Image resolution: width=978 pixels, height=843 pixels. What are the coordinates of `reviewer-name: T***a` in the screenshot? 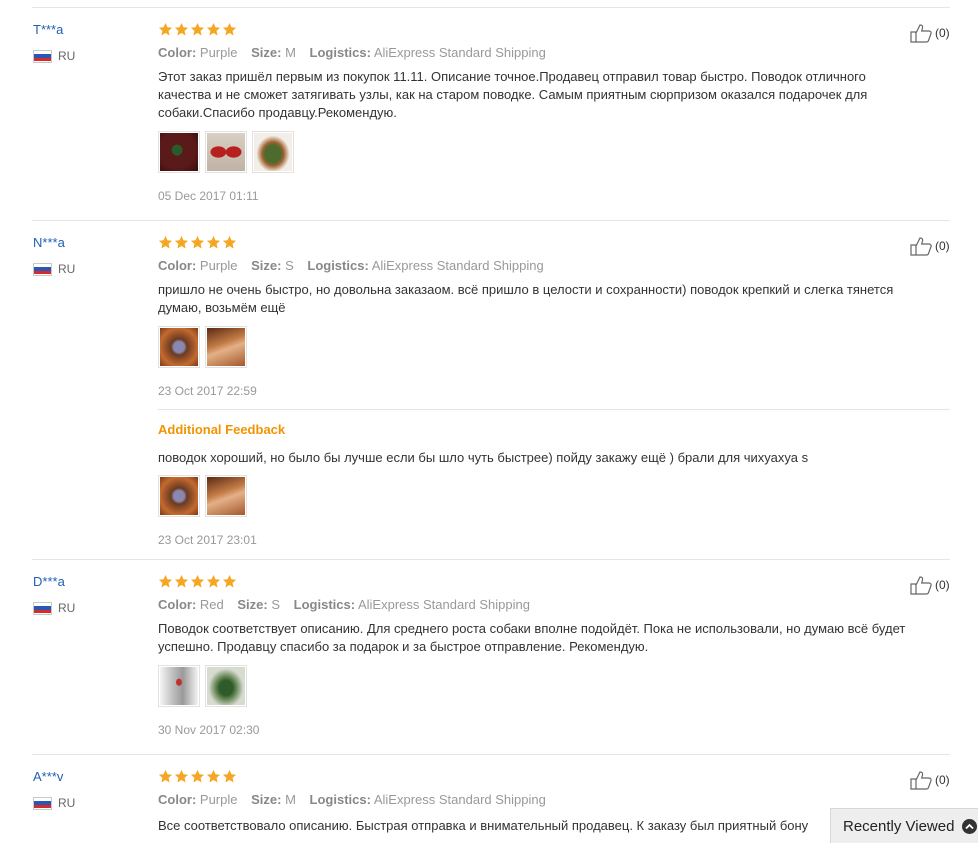 It's located at (48, 29).